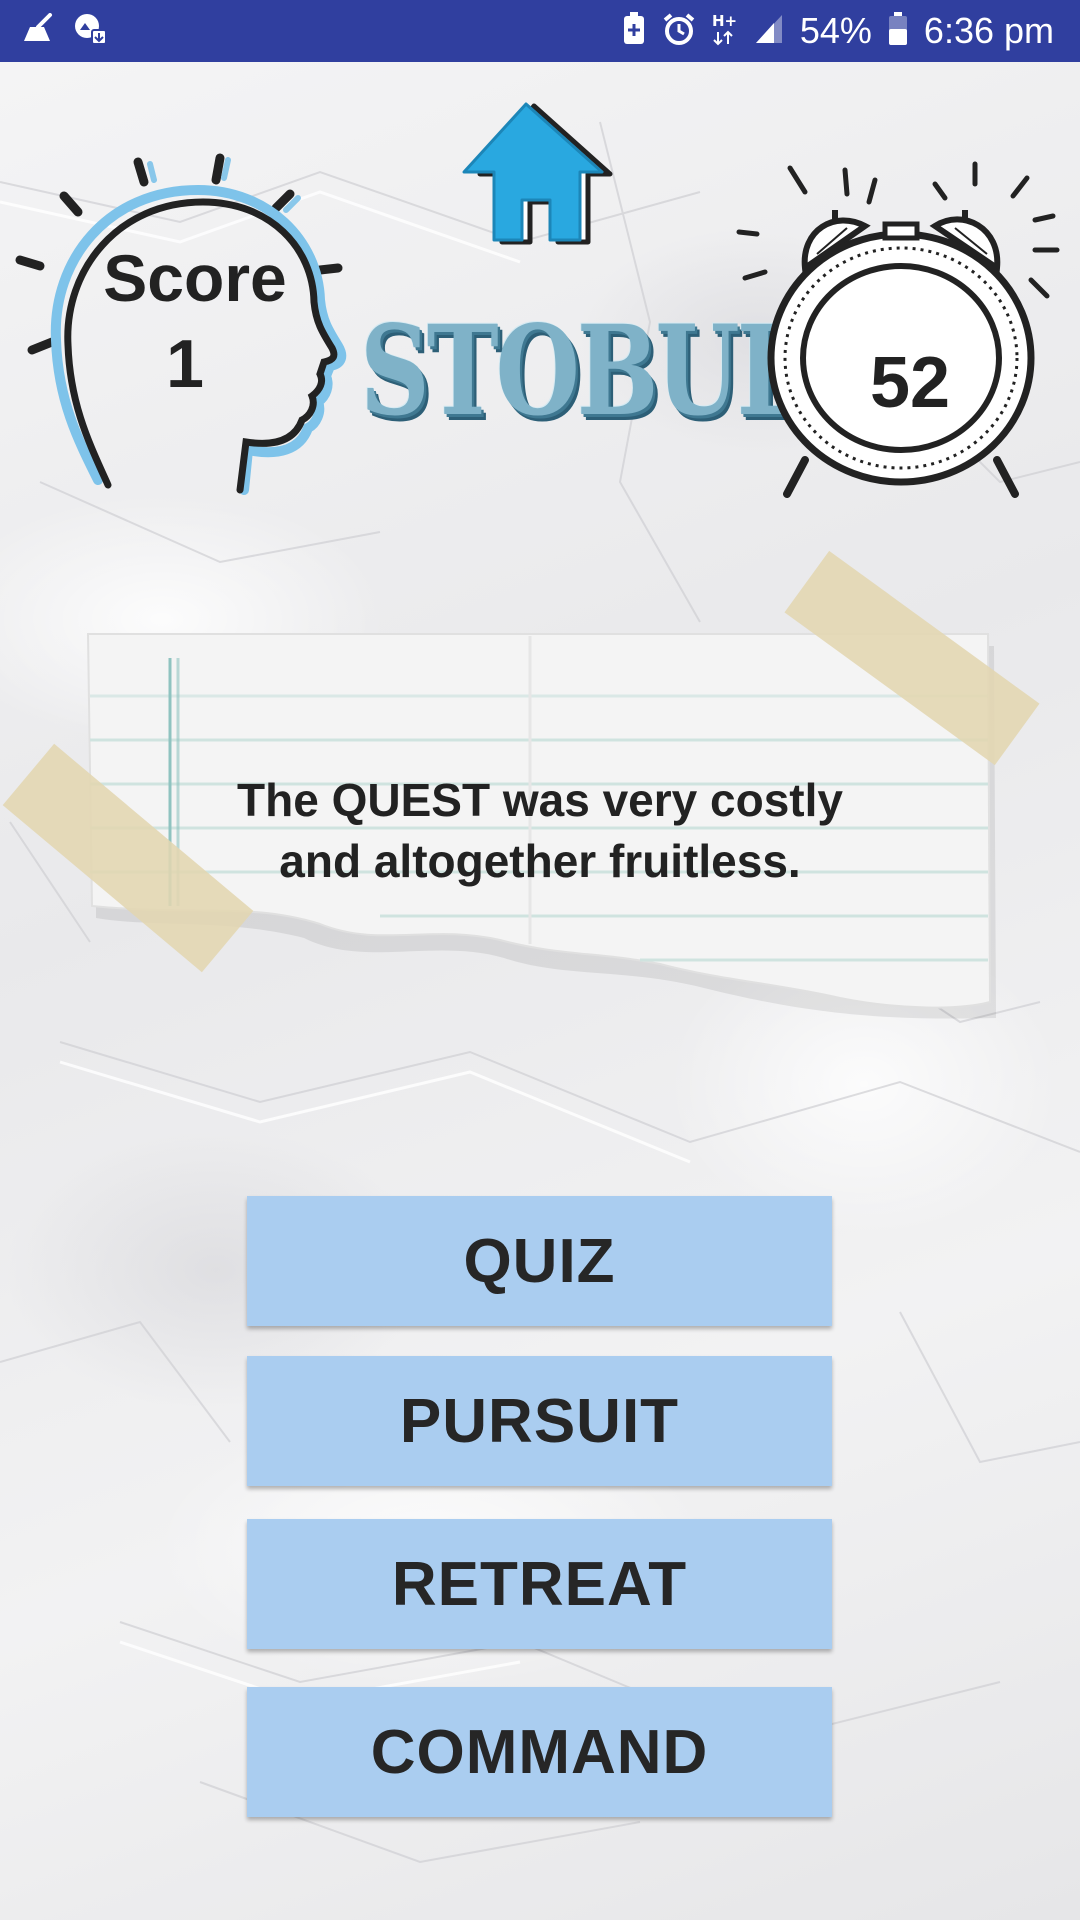  What do you see at coordinates (679, 31) in the screenshot?
I see `alarm-icon` at bounding box center [679, 31].